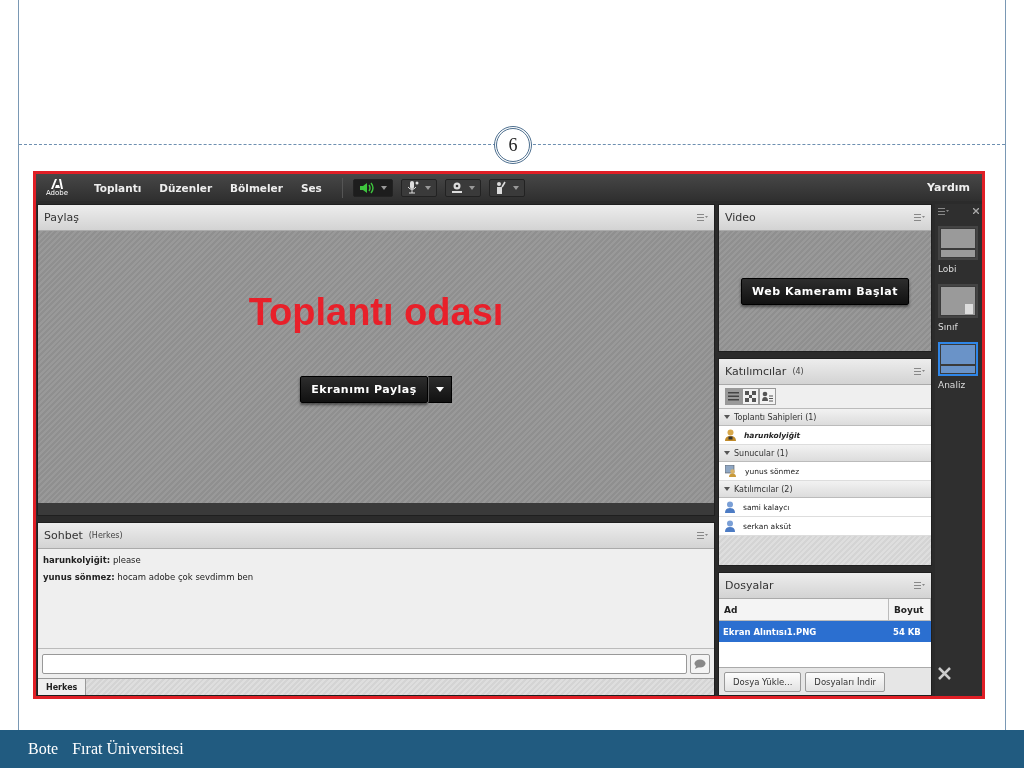  What do you see at coordinates (128, 749) in the screenshot?
I see `footer-text: Fırat Üniversitesi` at bounding box center [128, 749].